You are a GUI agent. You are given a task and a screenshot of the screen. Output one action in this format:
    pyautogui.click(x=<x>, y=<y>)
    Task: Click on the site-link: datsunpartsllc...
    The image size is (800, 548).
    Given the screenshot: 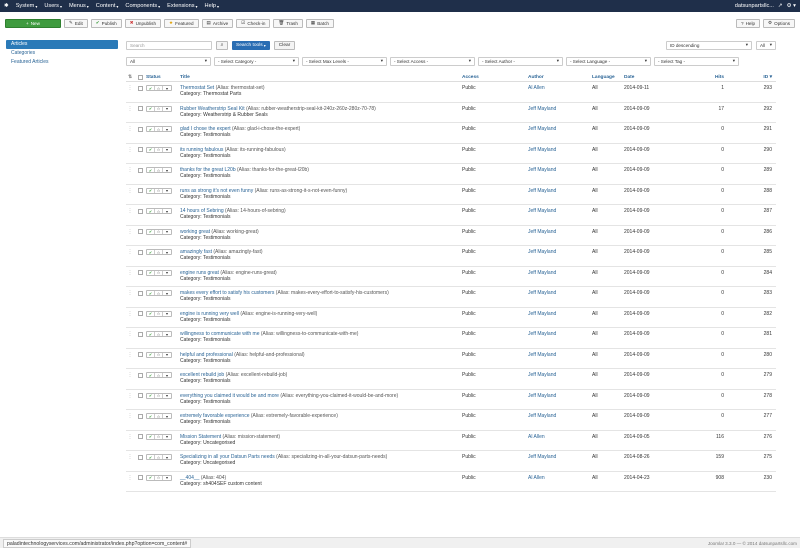 What is the action you would take?
    pyautogui.click(x=754, y=6)
    